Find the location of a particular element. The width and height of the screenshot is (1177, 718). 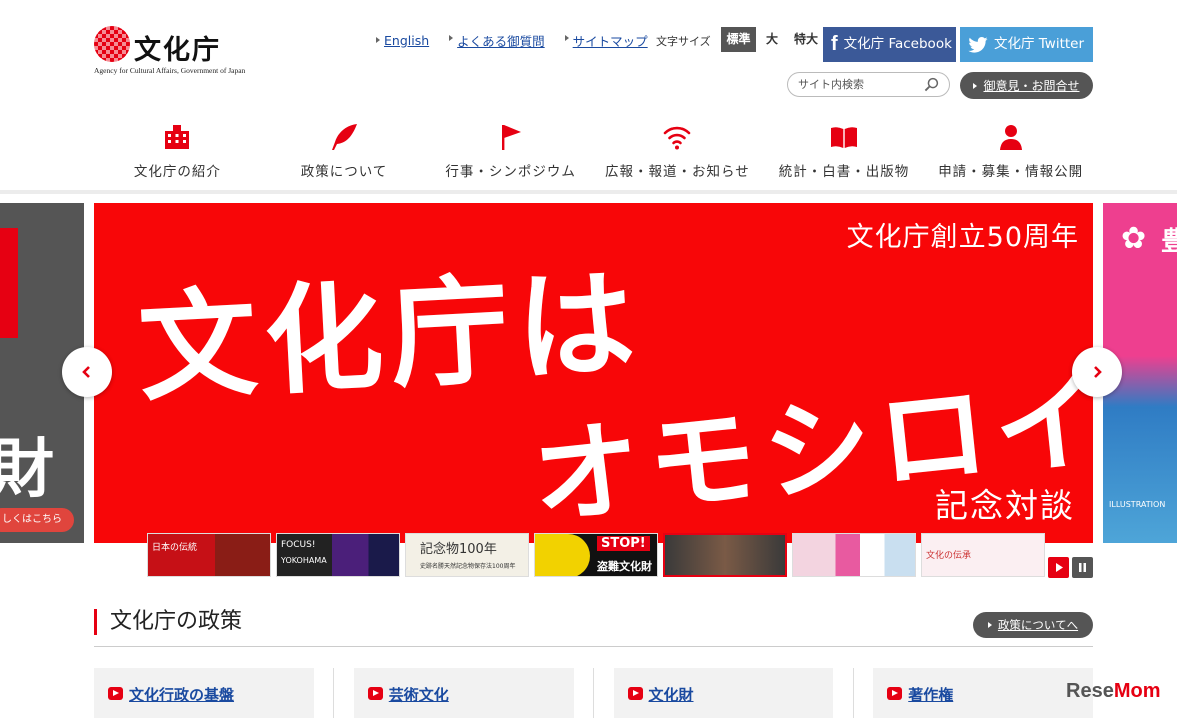

policy-card: 文化行政の基盤 is located at coordinates (204, 693).